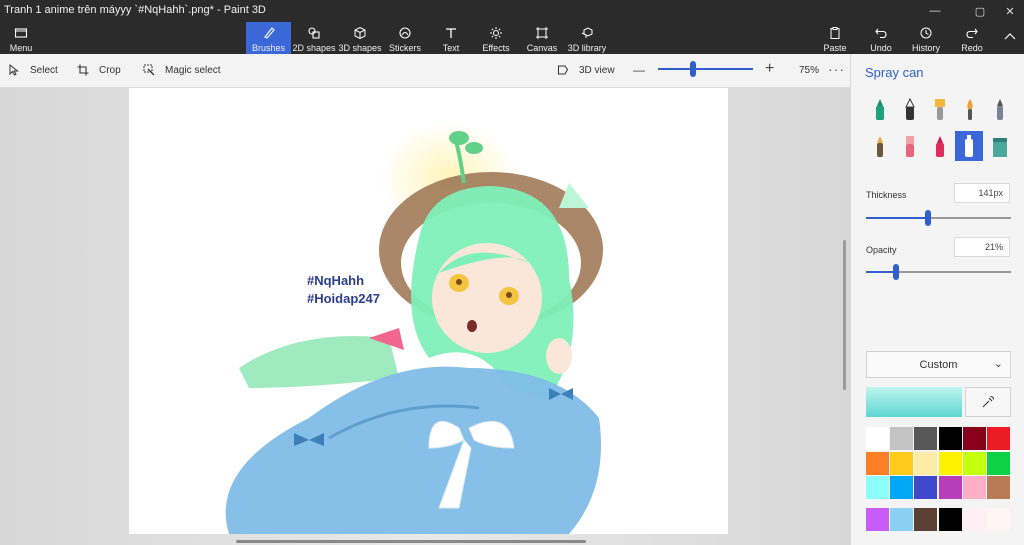 The height and width of the screenshot is (545, 1024). Describe the element at coordinates (914, 402) in the screenshot. I see `current-color-swatch` at that location.